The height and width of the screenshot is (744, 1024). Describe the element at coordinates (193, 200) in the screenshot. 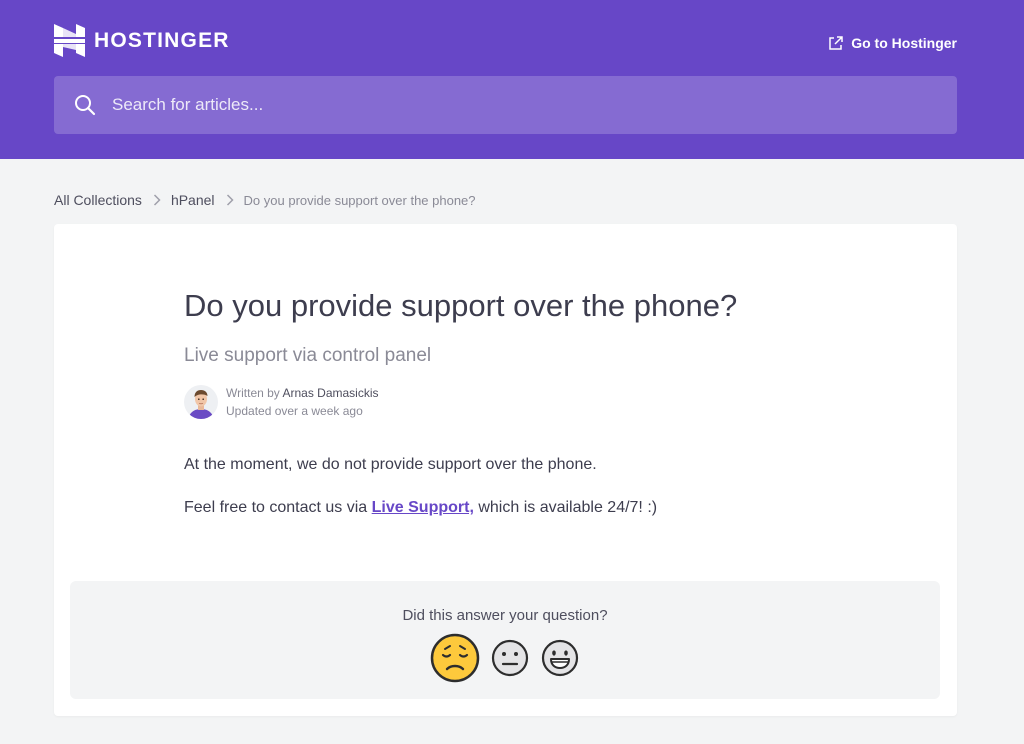

I see `breadcrumb-hpanel: hPanel` at that location.